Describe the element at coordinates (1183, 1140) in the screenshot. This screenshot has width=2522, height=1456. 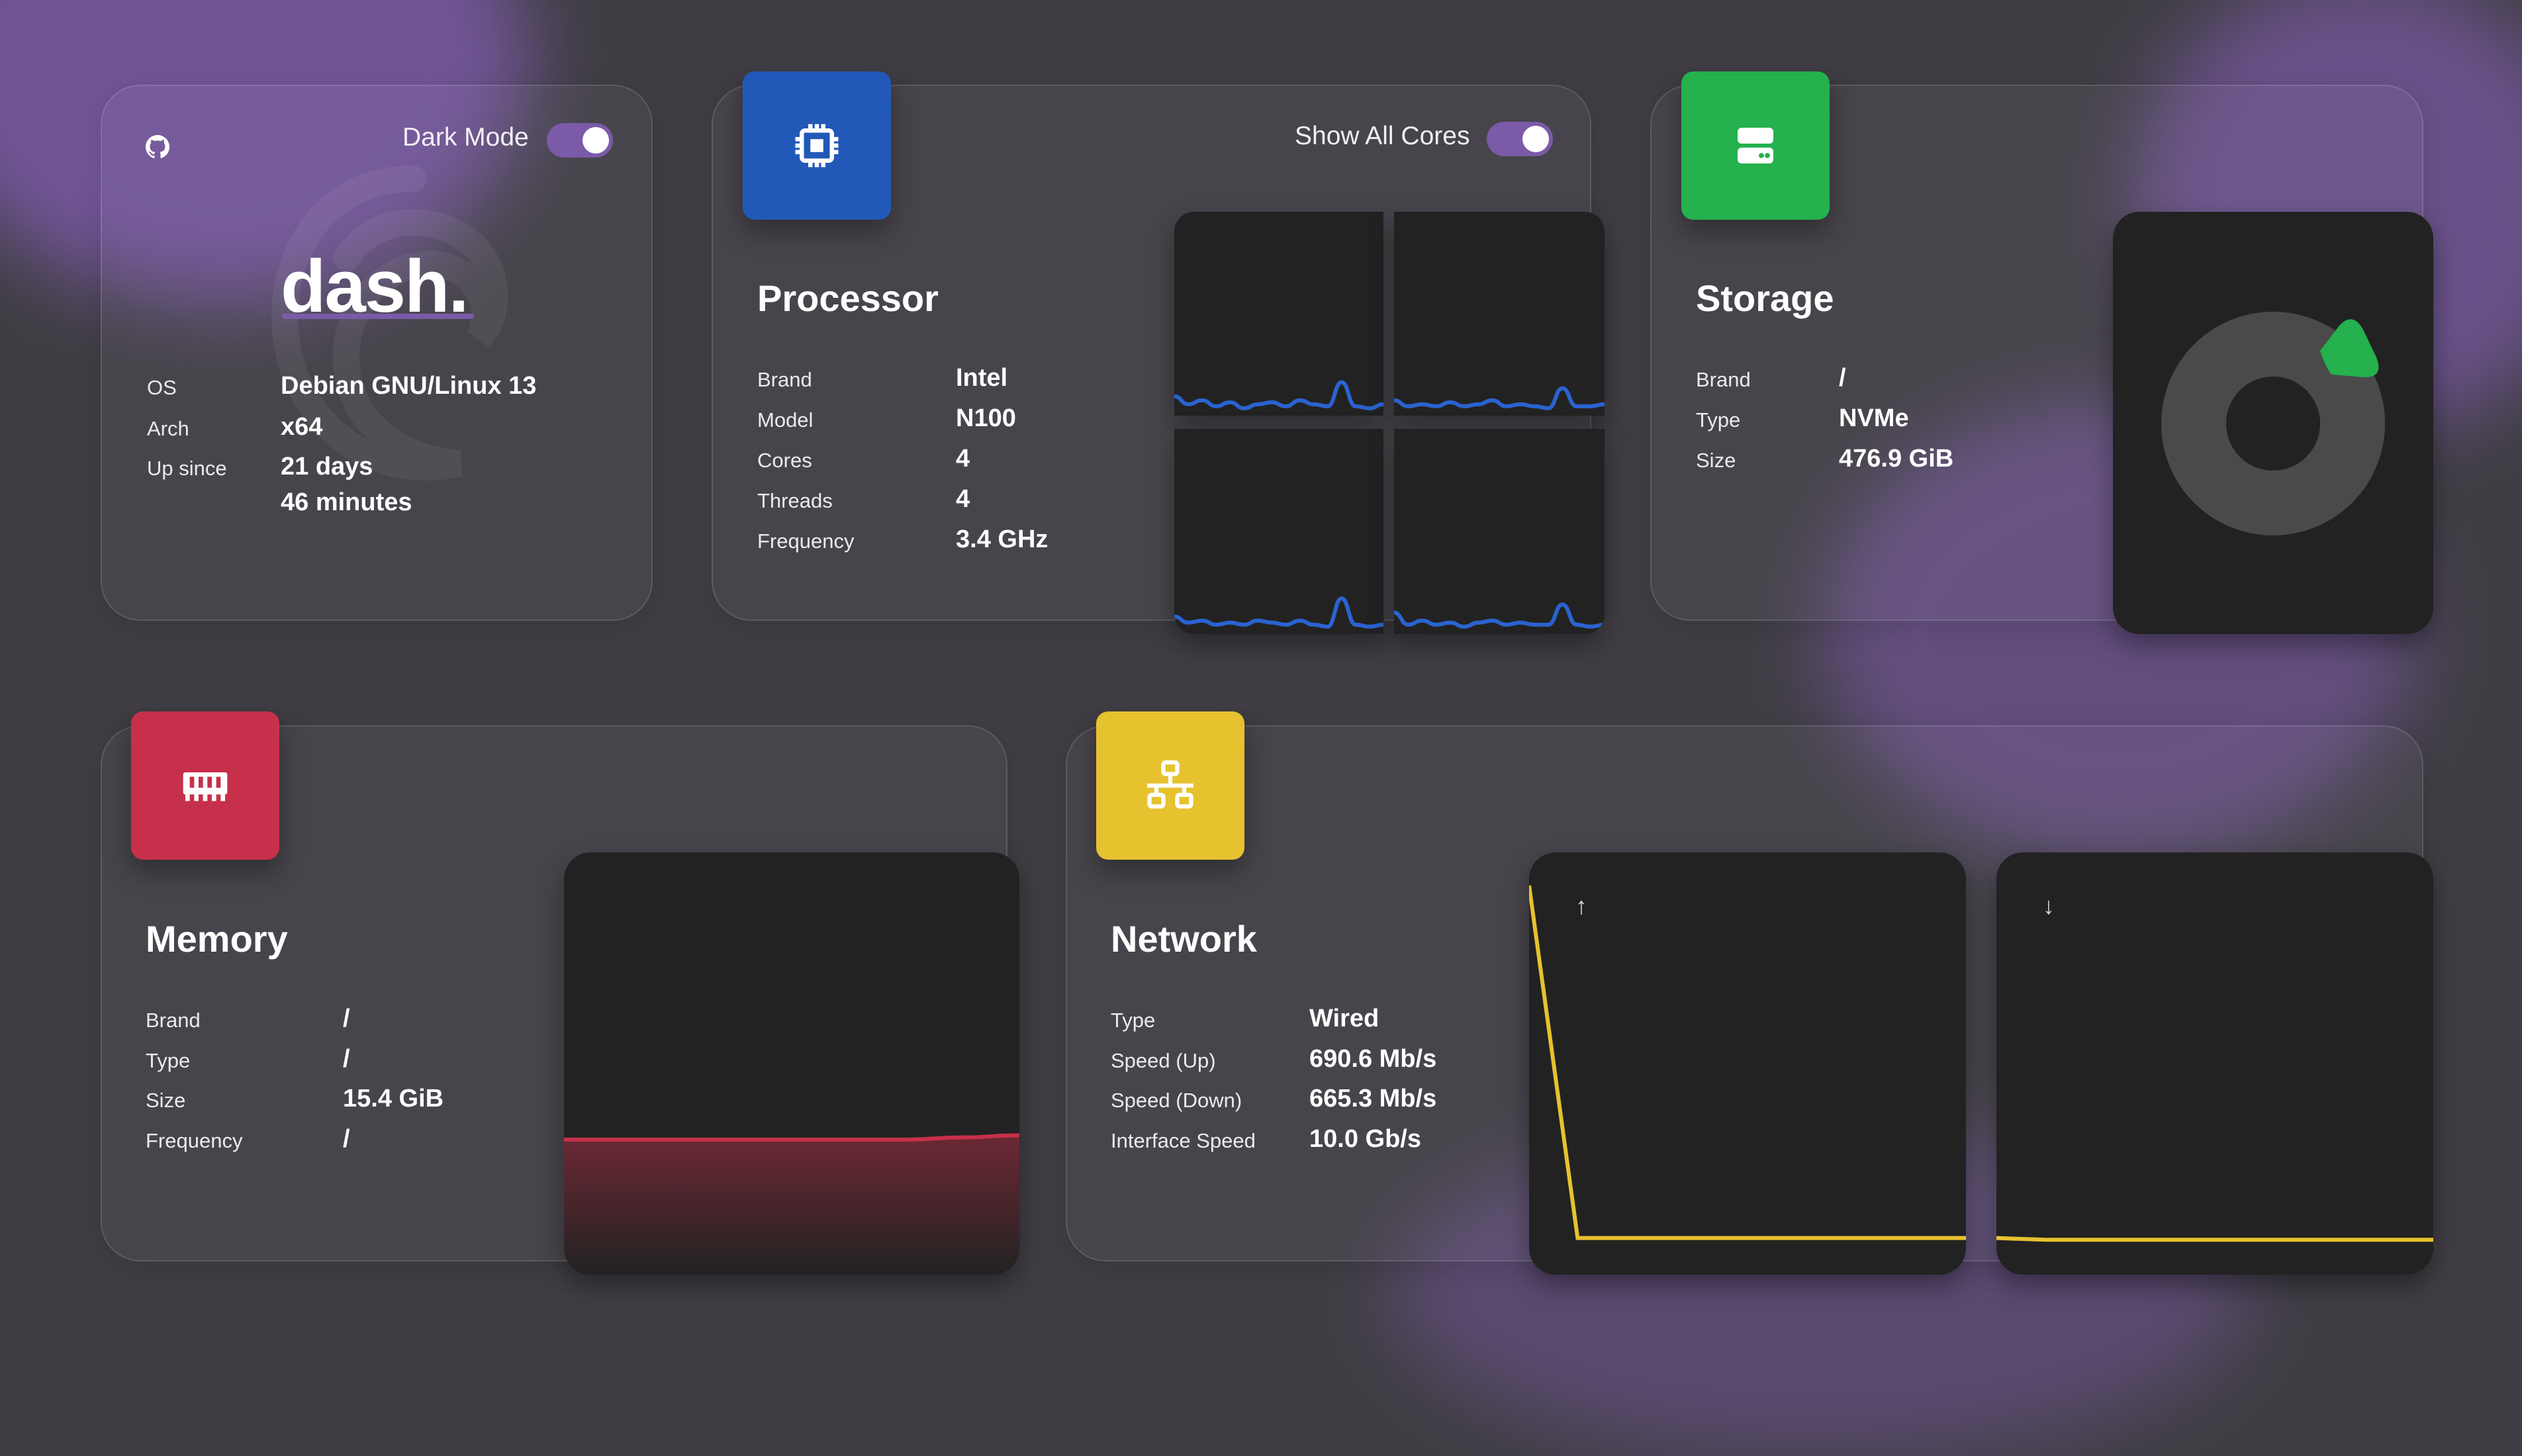
I see `network-interface-speed-label: Interface Speed` at that location.